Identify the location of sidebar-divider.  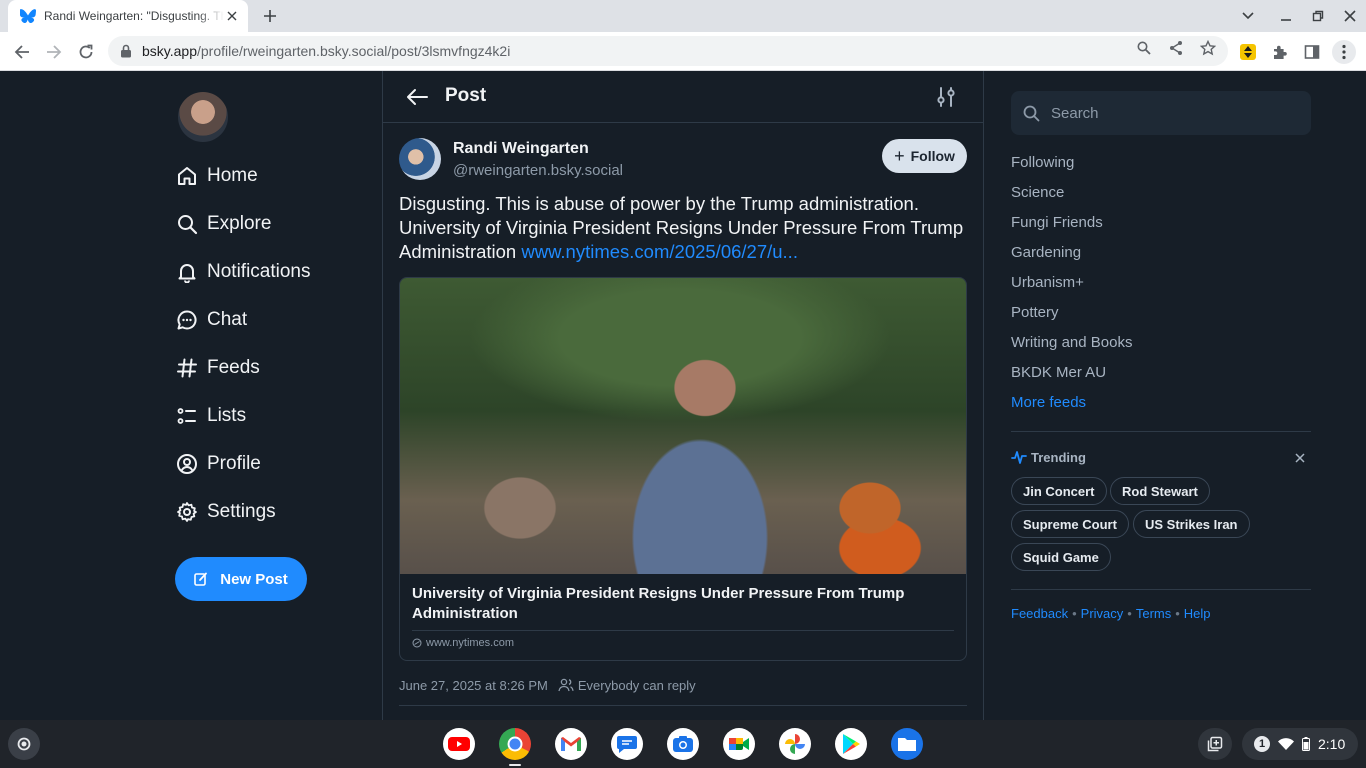
(1161, 589).